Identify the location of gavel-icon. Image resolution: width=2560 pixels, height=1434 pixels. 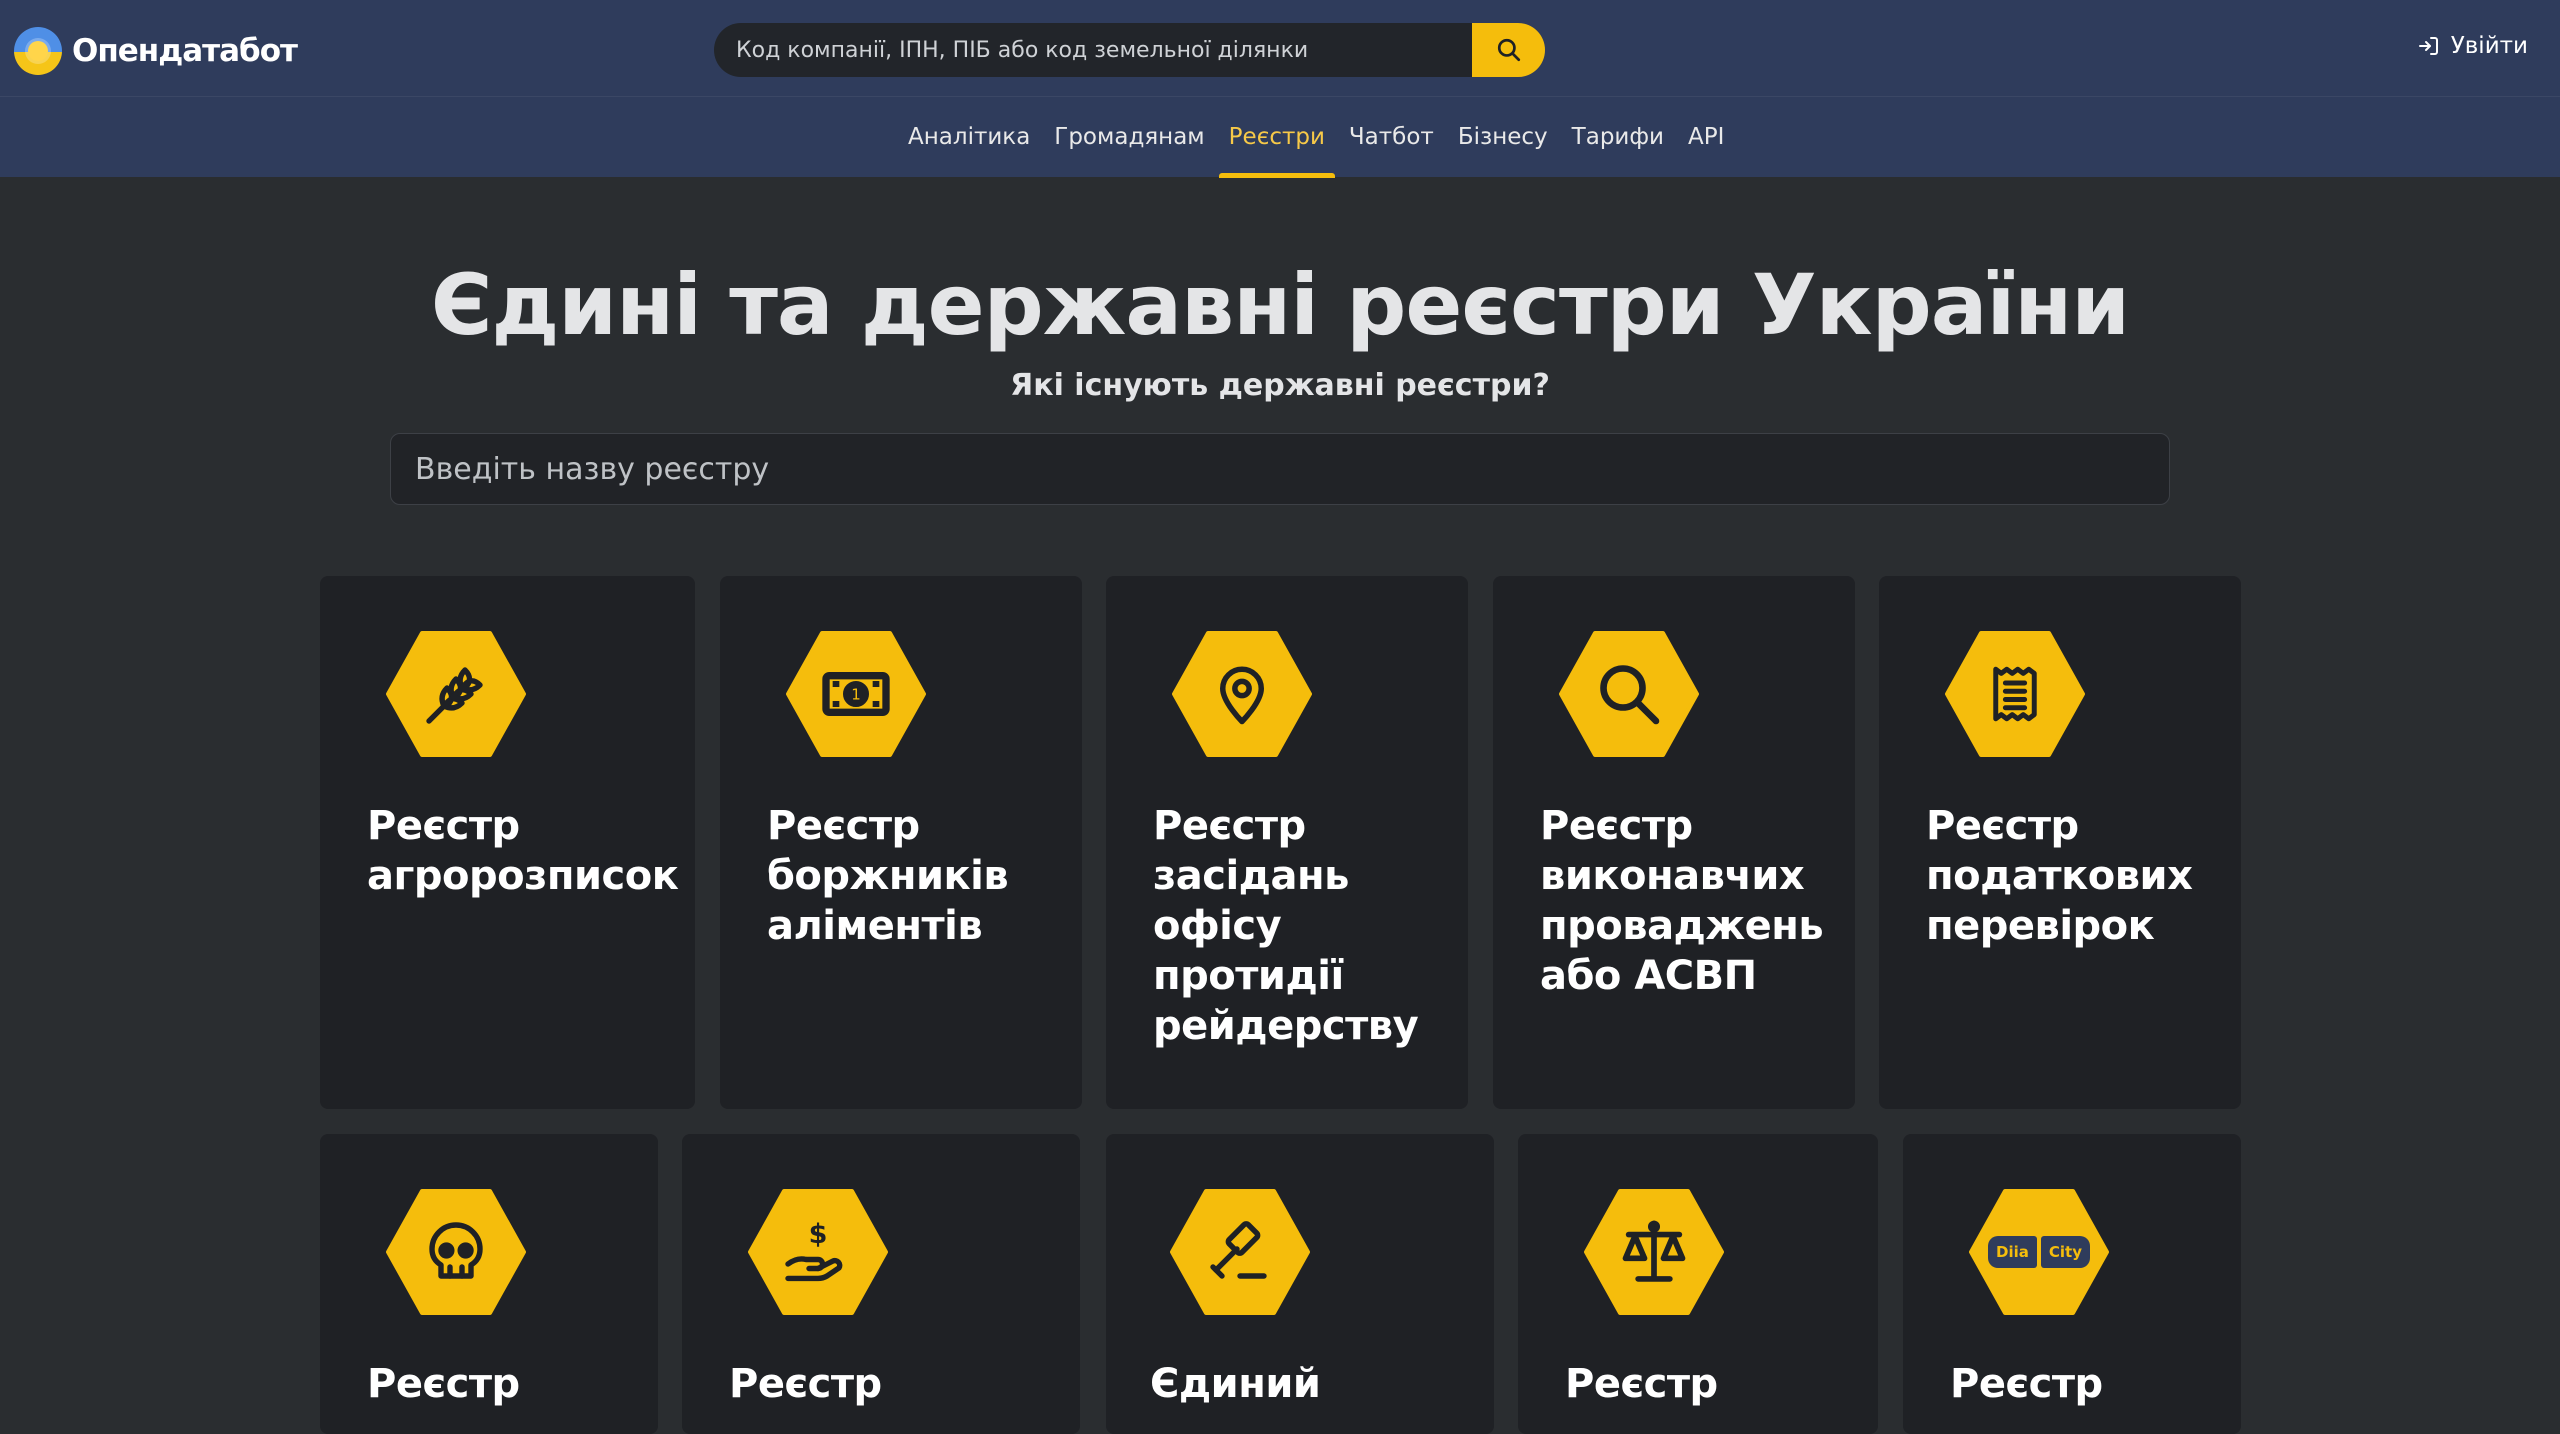
(1238, 1250).